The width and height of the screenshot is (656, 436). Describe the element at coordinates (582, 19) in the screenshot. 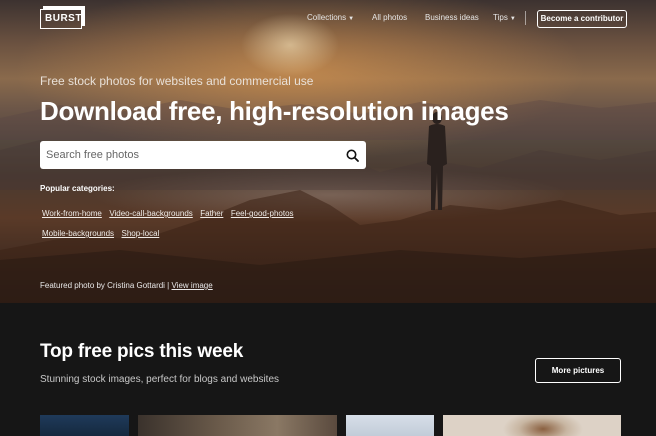

I see `become-contributor-button: Become a contributor` at that location.